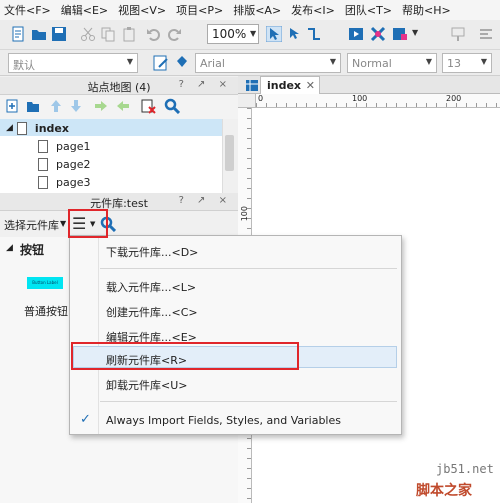 The height and width of the screenshot is (503, 500). Describe the element at coordinates (73, 63) in the screenshot. I see `style-select: 默认 ▼` at that location.